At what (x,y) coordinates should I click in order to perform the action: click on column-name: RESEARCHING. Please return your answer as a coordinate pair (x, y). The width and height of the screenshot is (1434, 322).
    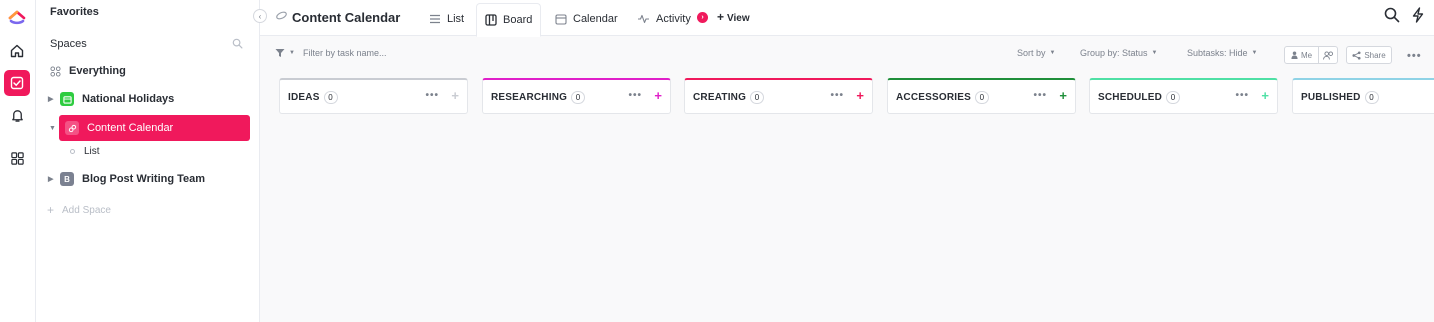
    Looking at the image, I should click on (529, 97).